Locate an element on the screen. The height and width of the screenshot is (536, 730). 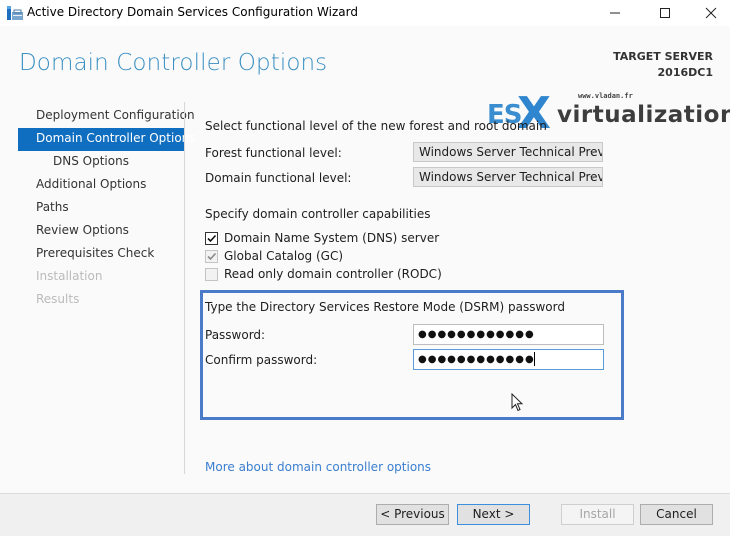
text-caret is located at coordinates (534, 359).